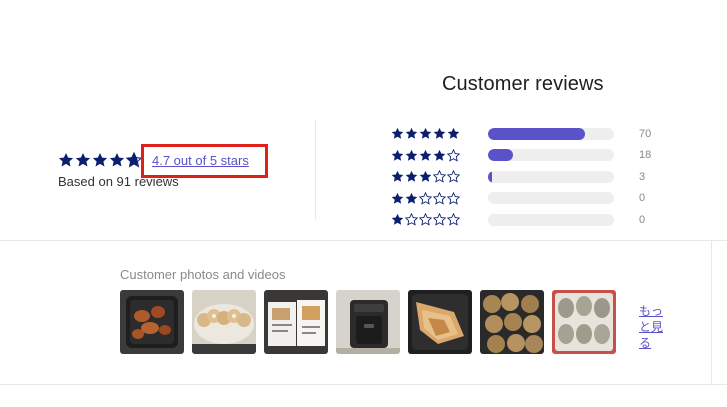 Image resolution: width=727 pixels, height=407 pixels. I want to click on photo-fried-balls, so click(512, 322).